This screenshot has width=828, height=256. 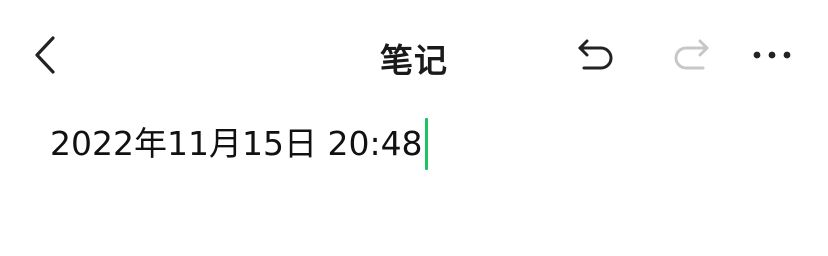 I want to click on more-options-button, so click(x=772, y=55).